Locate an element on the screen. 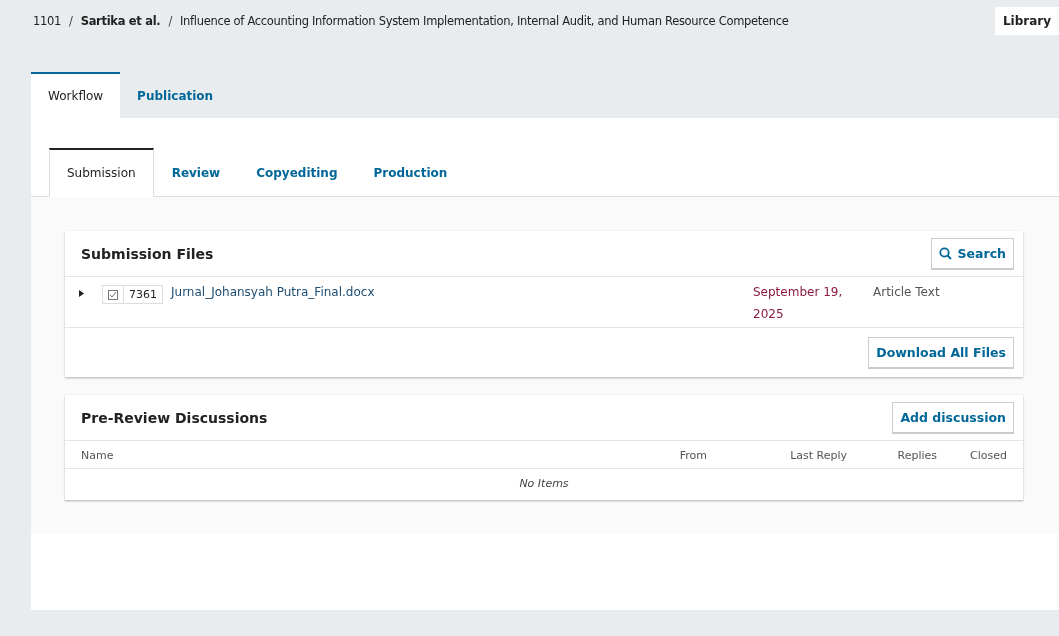 Image resolution: width=1059 pixels, height=636 pixels. add-discussion-button: Add discussion is located at coordinates (953, 417).